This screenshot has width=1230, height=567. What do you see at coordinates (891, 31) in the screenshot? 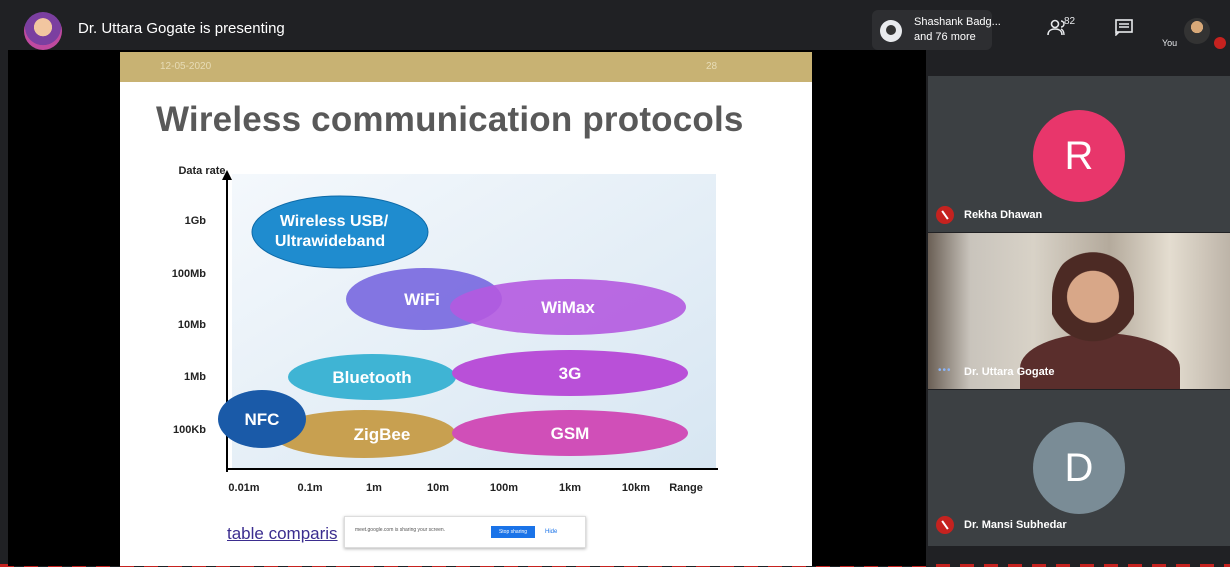
I see `participant-chip-avatar` at bounding box center [891, 31].